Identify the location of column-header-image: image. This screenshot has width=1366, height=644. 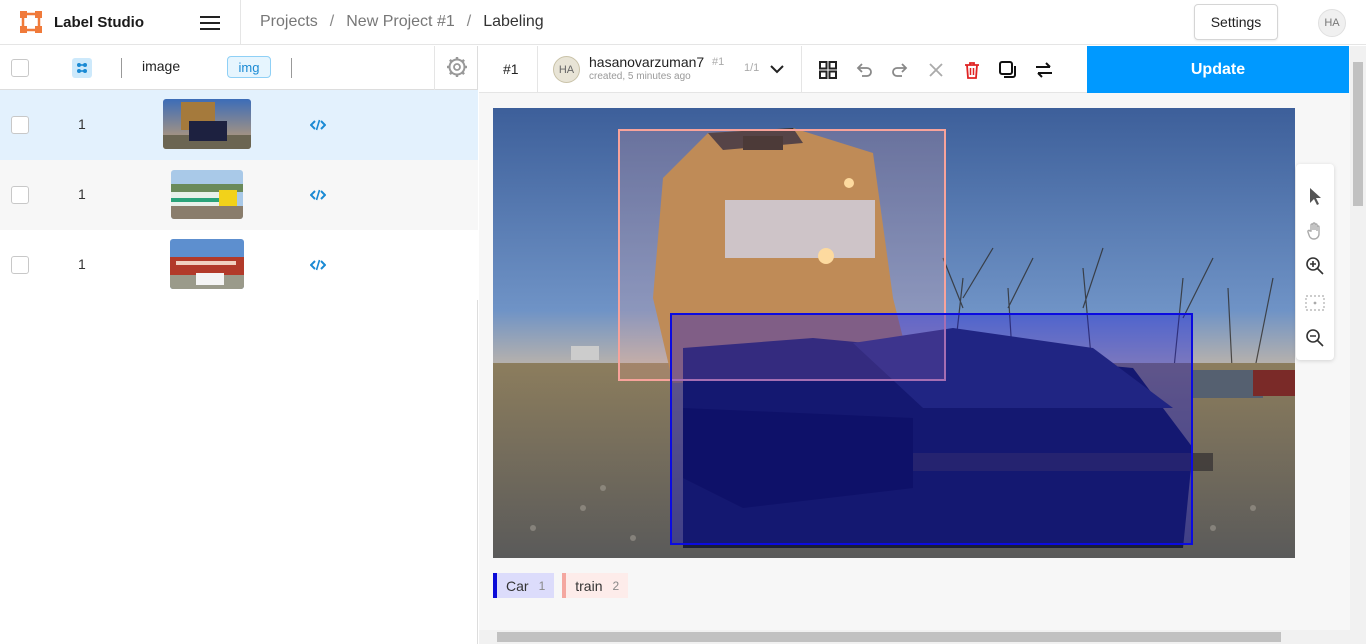
(161, 66).